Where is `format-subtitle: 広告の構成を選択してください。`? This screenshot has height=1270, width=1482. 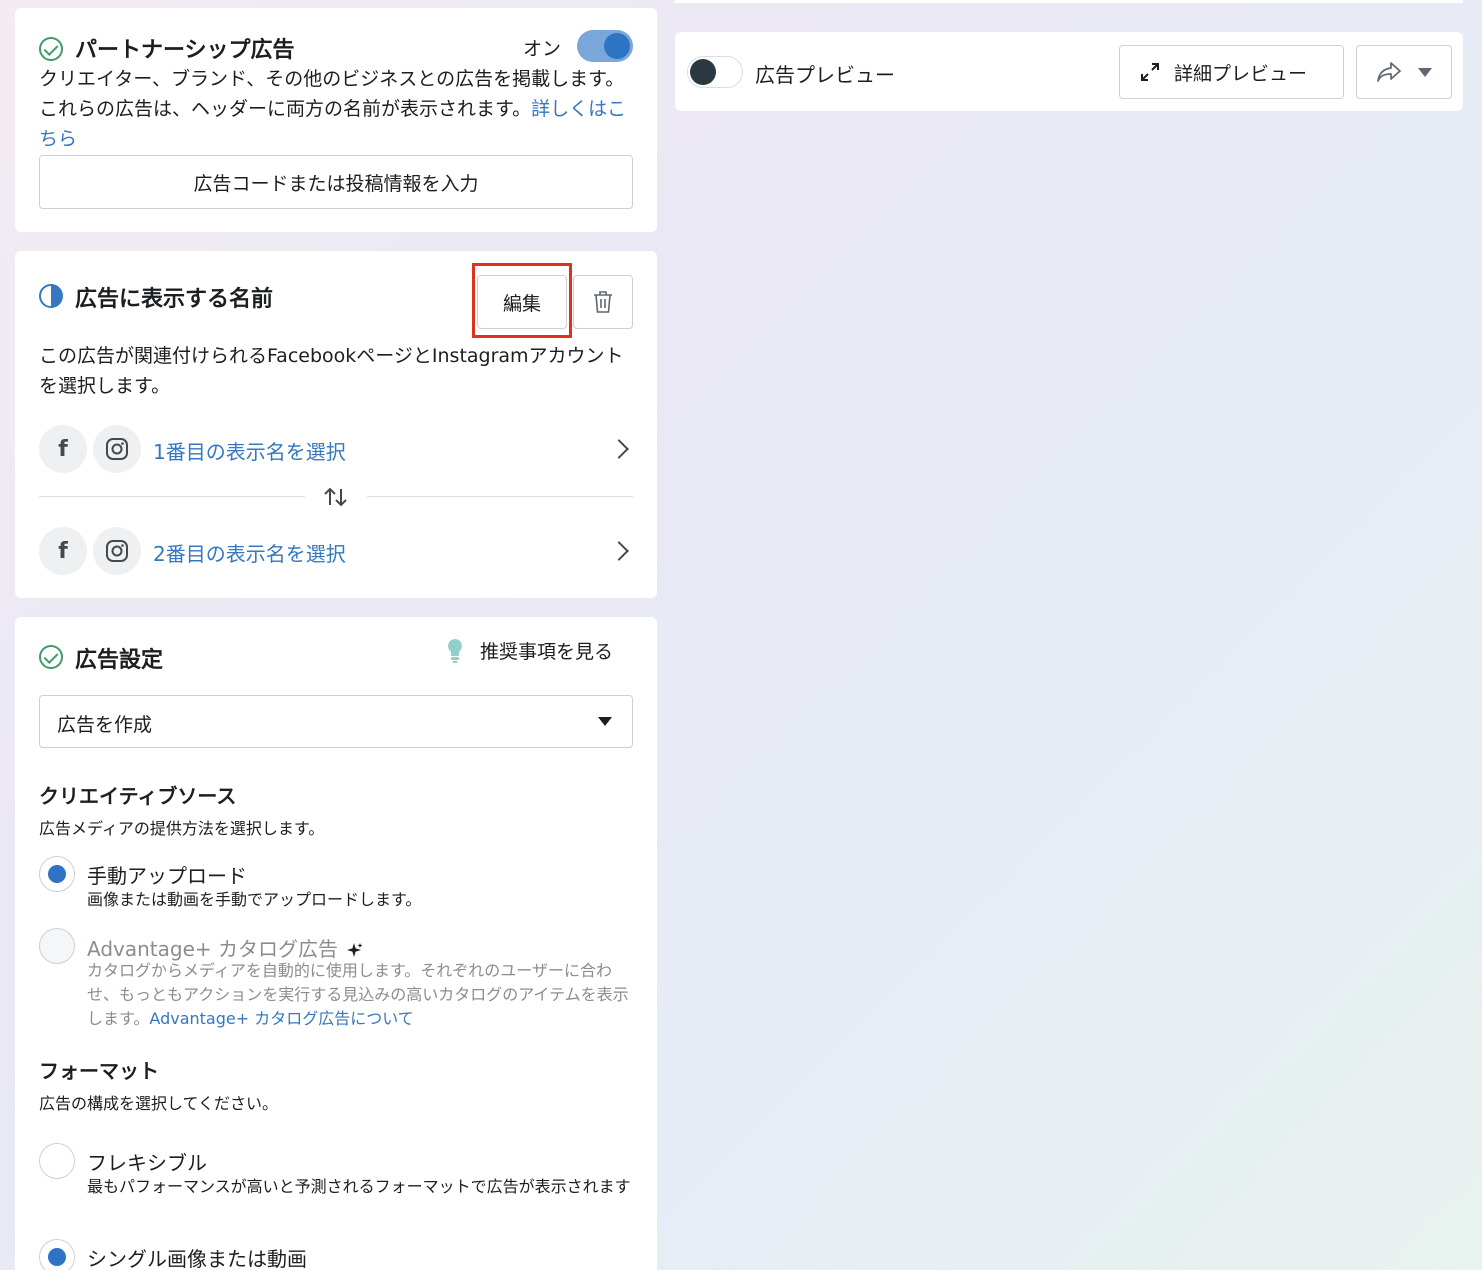 format-subtitle: 広告の構成を選択してください。 is located at coordinates (159, 1103).